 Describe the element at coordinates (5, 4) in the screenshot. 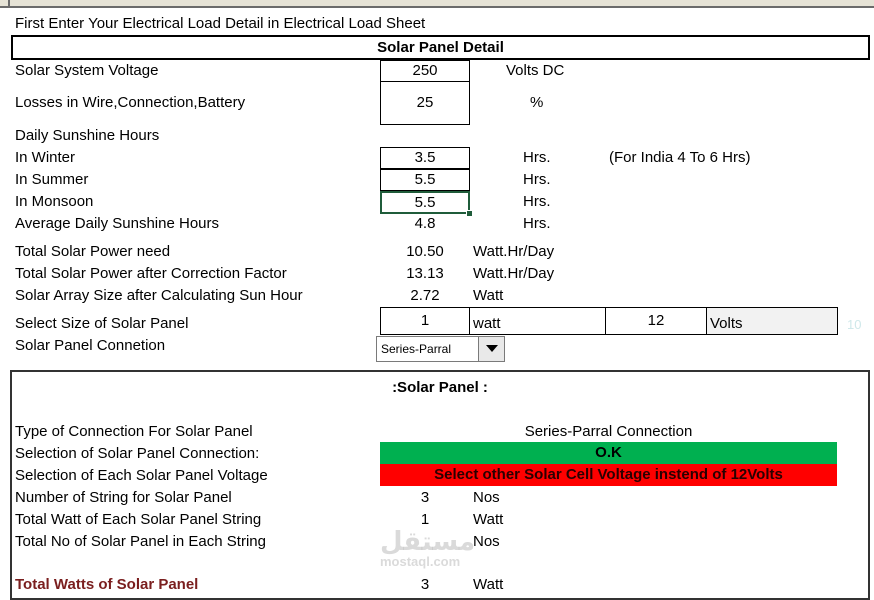

I see `window-top-border-left` at that location.